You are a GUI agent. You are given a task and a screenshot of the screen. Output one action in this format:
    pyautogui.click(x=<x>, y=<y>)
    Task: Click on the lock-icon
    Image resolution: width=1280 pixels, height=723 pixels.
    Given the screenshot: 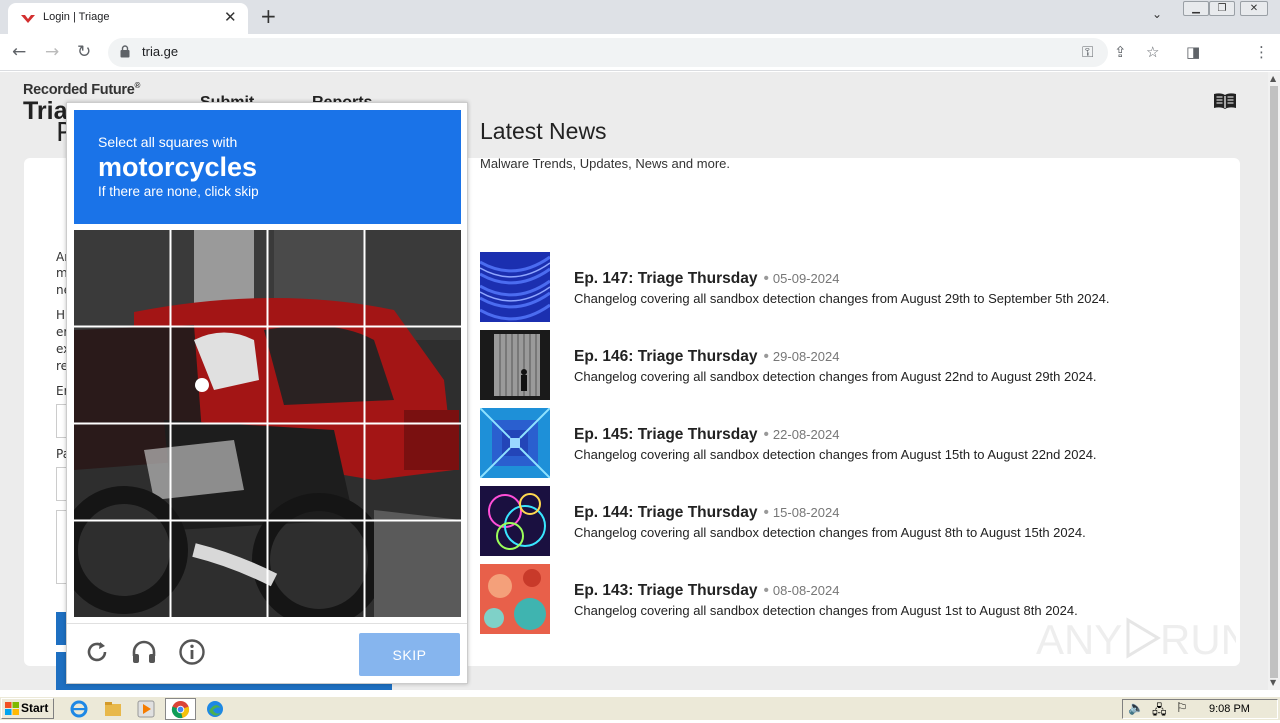 What is the action you would take?
    pyautogui.click(x=125, y=51)
    